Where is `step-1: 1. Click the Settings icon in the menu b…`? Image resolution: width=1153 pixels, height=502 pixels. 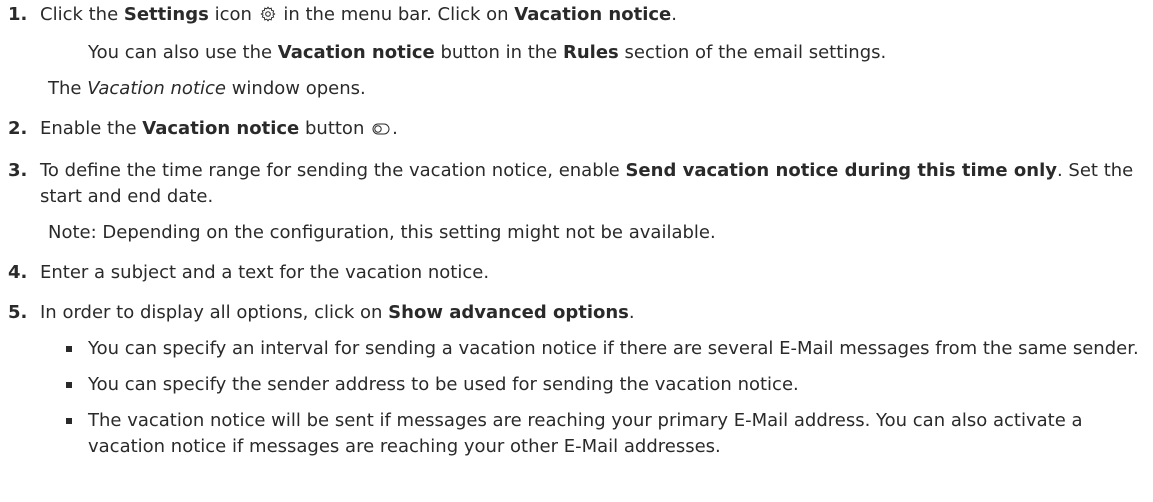 step-1: 1. Click the Settings icon in the menu b… is located at coordinates (580, 16).